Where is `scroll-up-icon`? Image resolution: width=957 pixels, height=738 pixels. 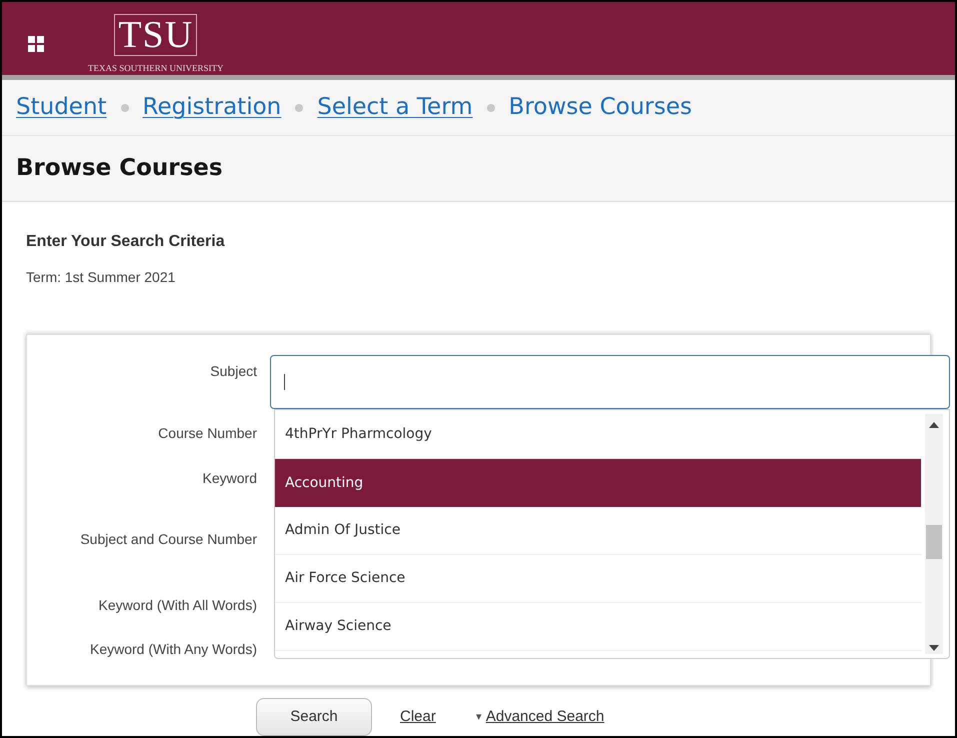 scroll-up-icon is located at coordinates (934, 425).